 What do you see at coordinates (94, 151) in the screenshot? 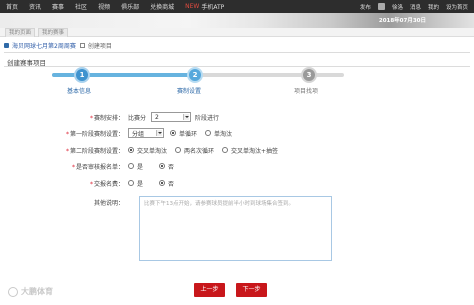
I see `stage2-format-label: *第二阶段赛制设置：` at bounding box center [94, 151].